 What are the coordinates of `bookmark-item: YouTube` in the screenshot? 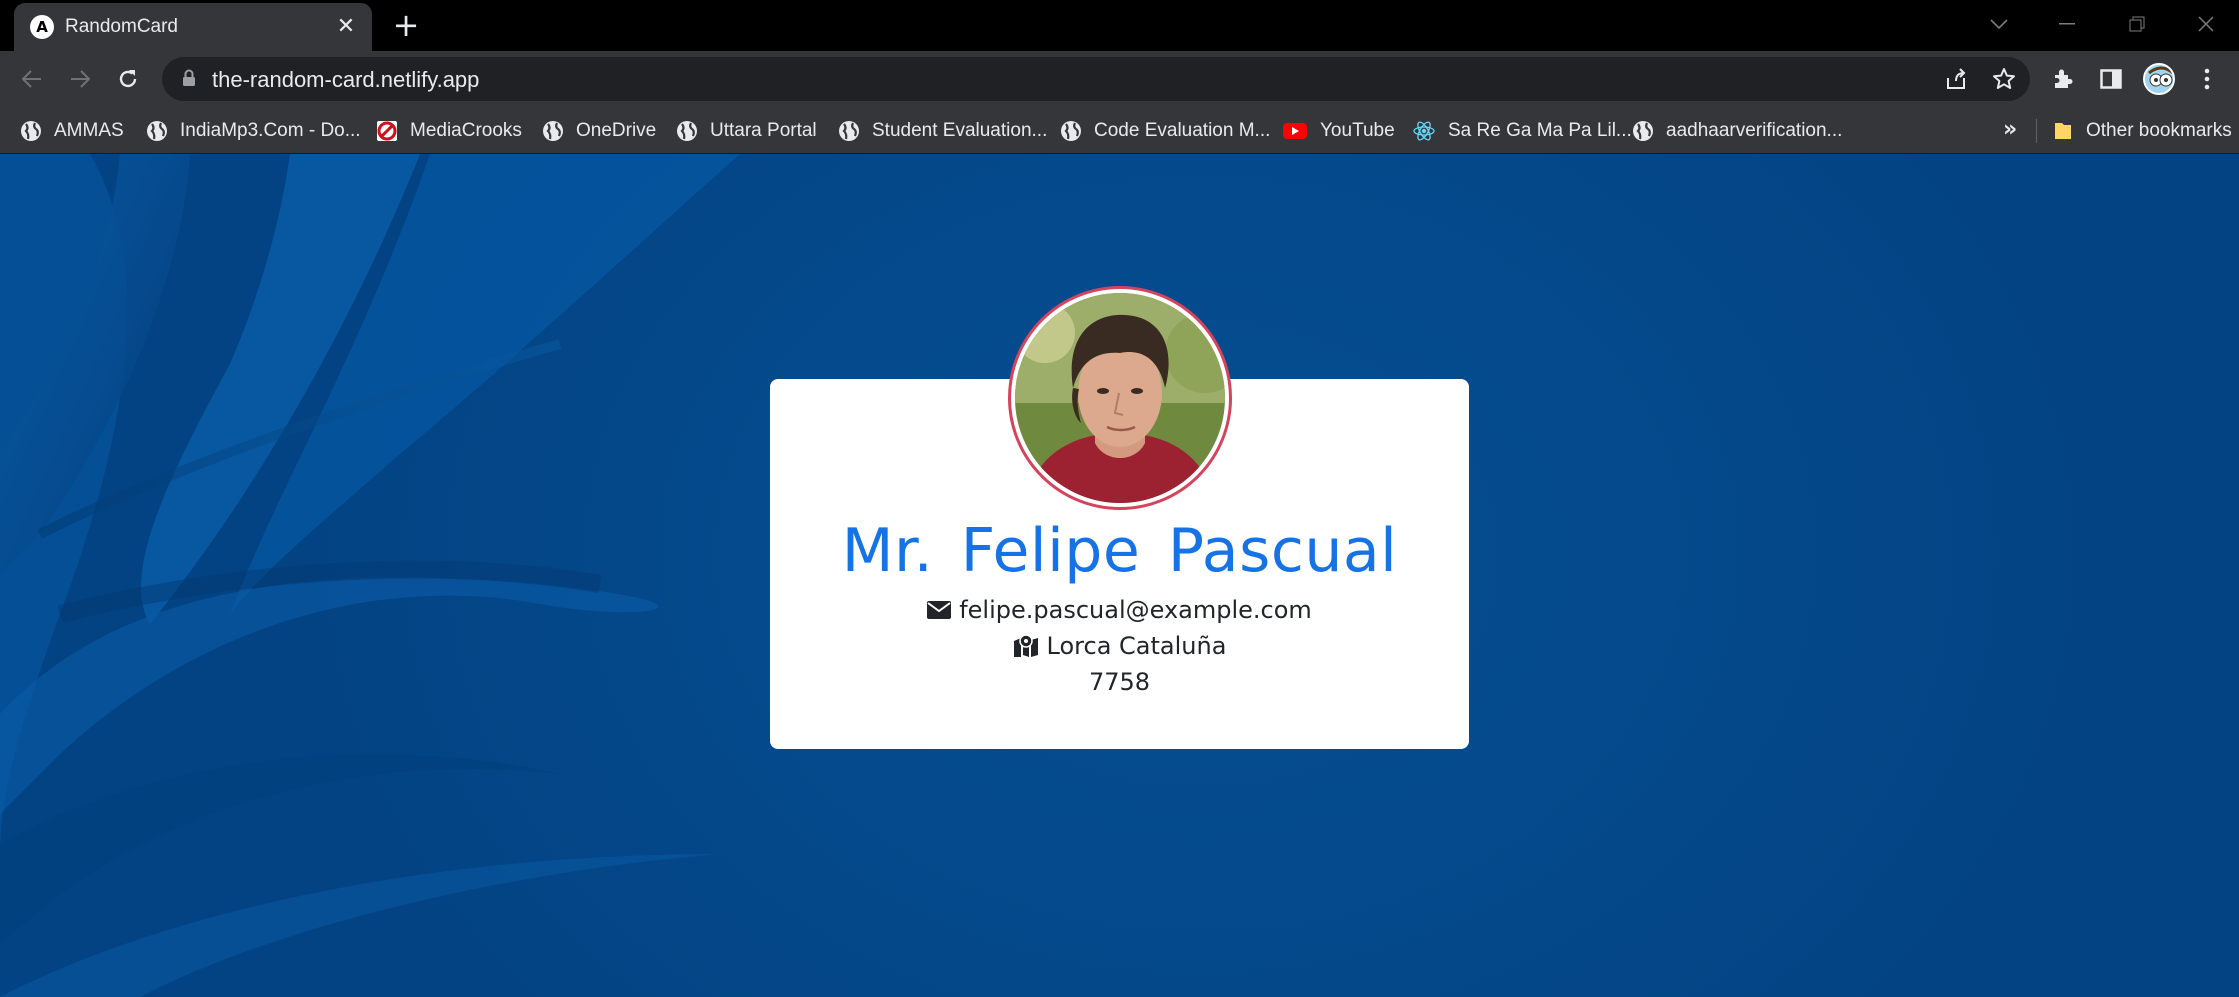 It's located at (1338, 131).